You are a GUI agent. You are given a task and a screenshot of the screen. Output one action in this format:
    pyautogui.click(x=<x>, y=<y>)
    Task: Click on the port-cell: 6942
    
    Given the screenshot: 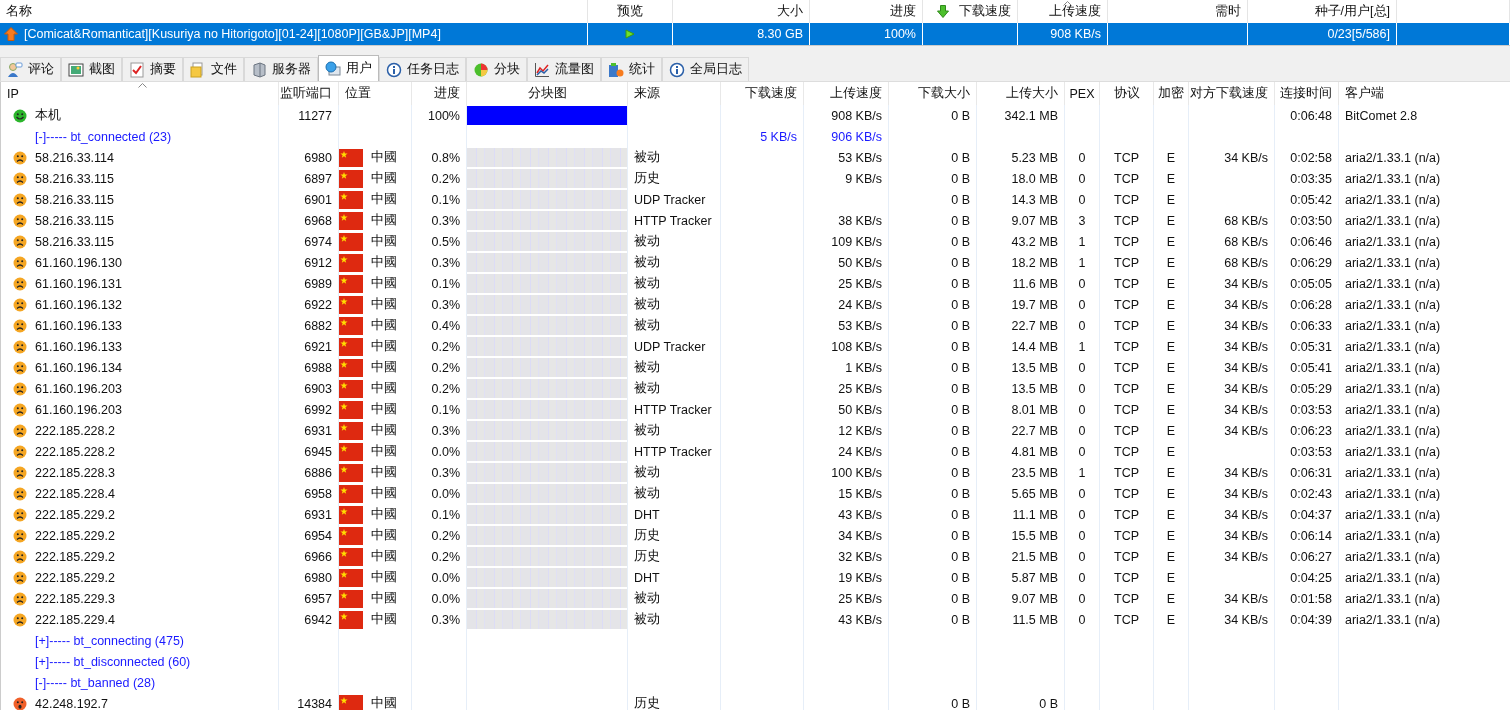 What is the action you would take?
    pyautogui.click(x=318, y=619)
    